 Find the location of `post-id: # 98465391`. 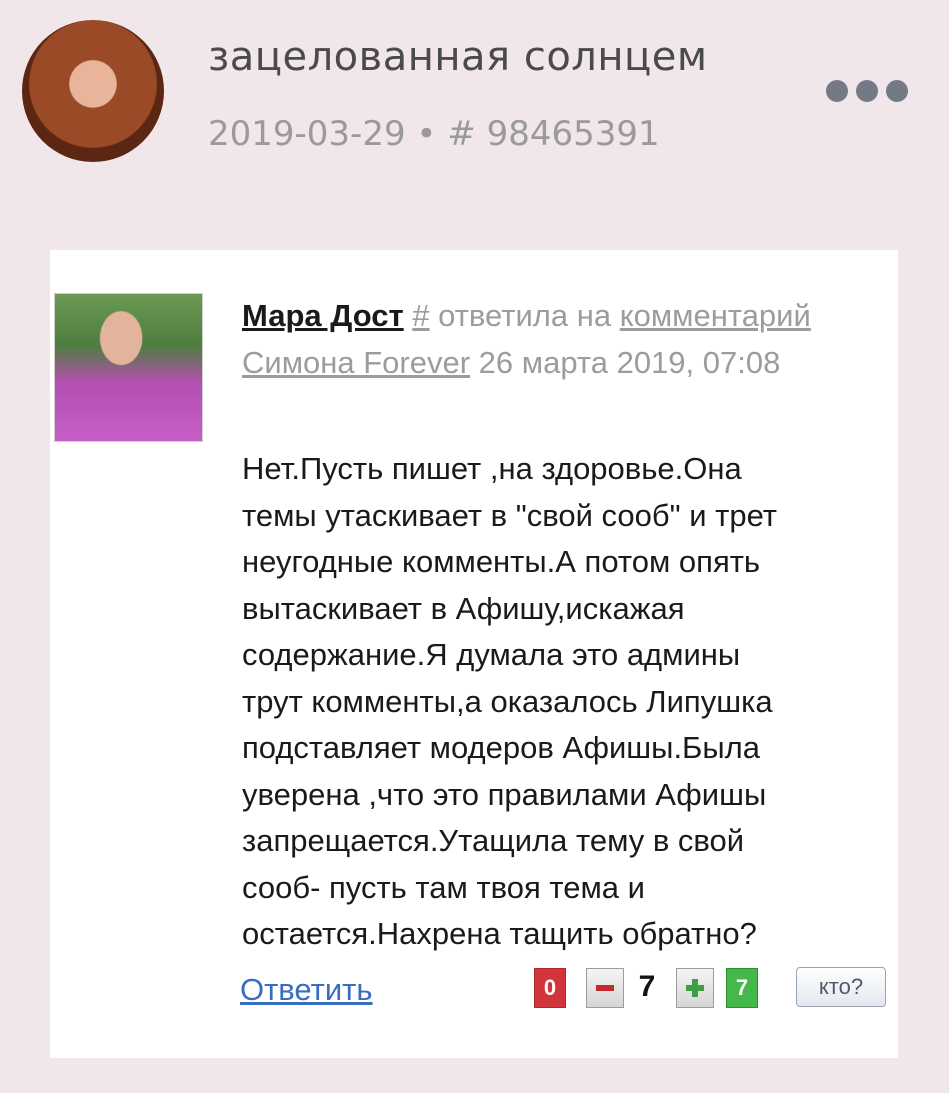

post-id: # 98465391 is located at coordinates (553, 134).